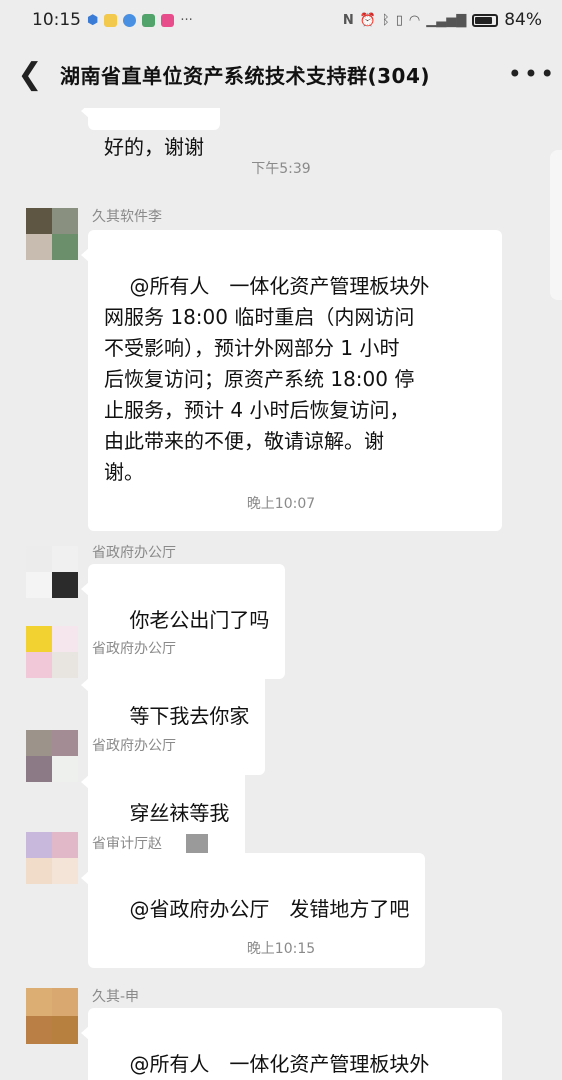  What do you see at coordinates (116, 997) in the screenshot?
I see `sender-name: 久其-申` at bounding box center [116, 997].